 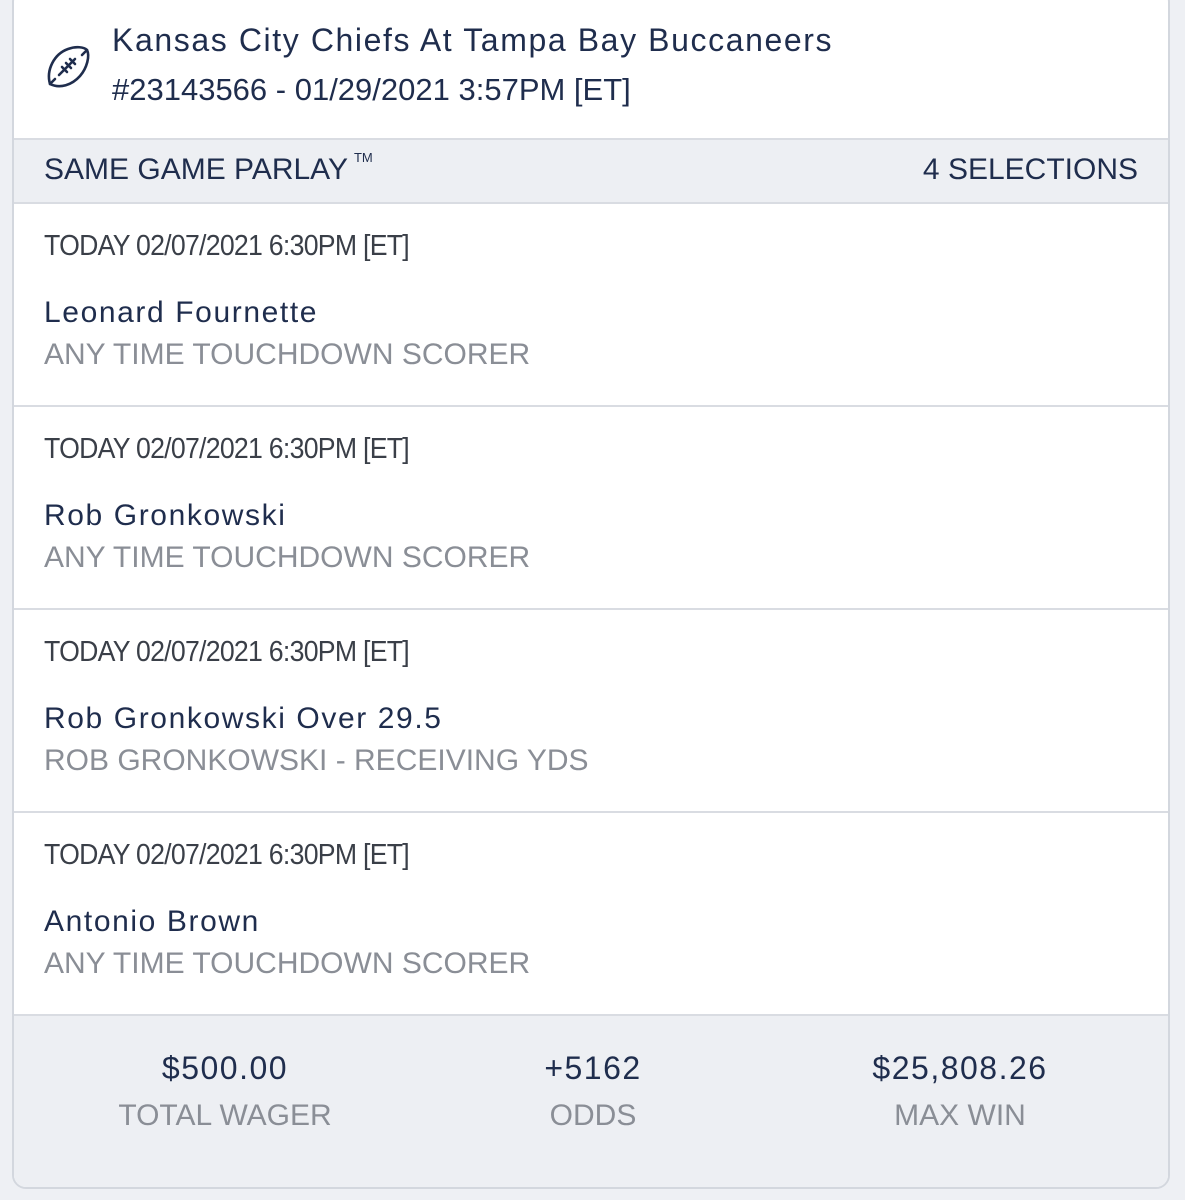 What do you see at coordinates (960, 1091) in the screenshot?
I see `max-win: $25,808.26 MAX WIN` at bounding box center [960, 1091].